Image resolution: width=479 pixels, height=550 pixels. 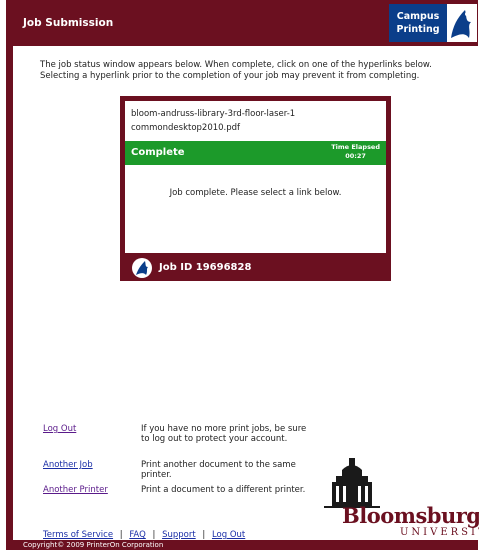 What do you see at coordinates (186, 128) in the screenshot?
I see `file-name: commondesktop2010.pdf` at bounding box center [186, 128].